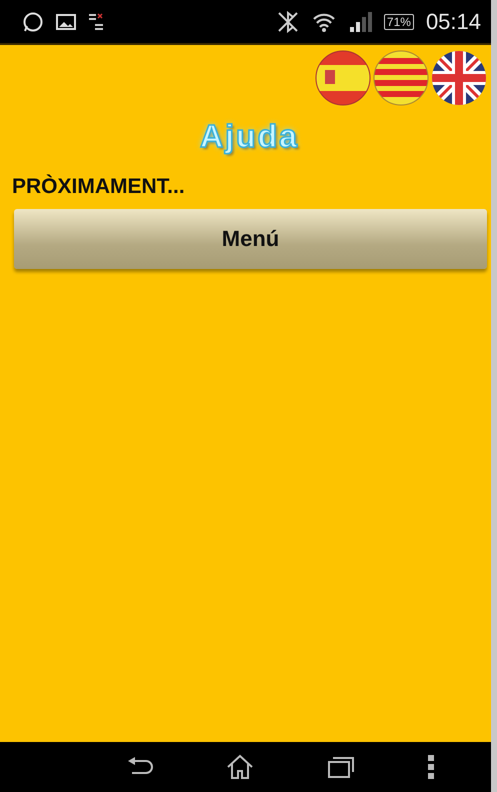 The width and height of the screenshot is (497, 792). What do you see at coordinates (340, 767) in the screenshot?
I see `recent-apps-icon` at bounding box center [340, 767].